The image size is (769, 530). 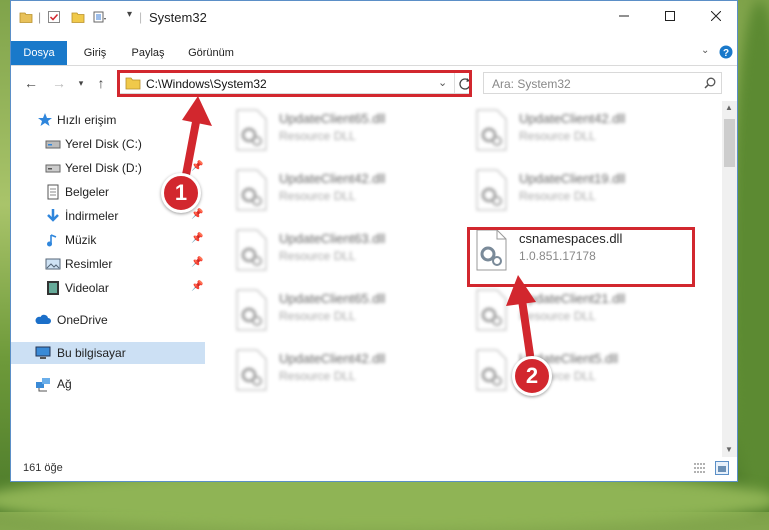 I want to click on step-badge-2: 2, so click(x=532, y=376).